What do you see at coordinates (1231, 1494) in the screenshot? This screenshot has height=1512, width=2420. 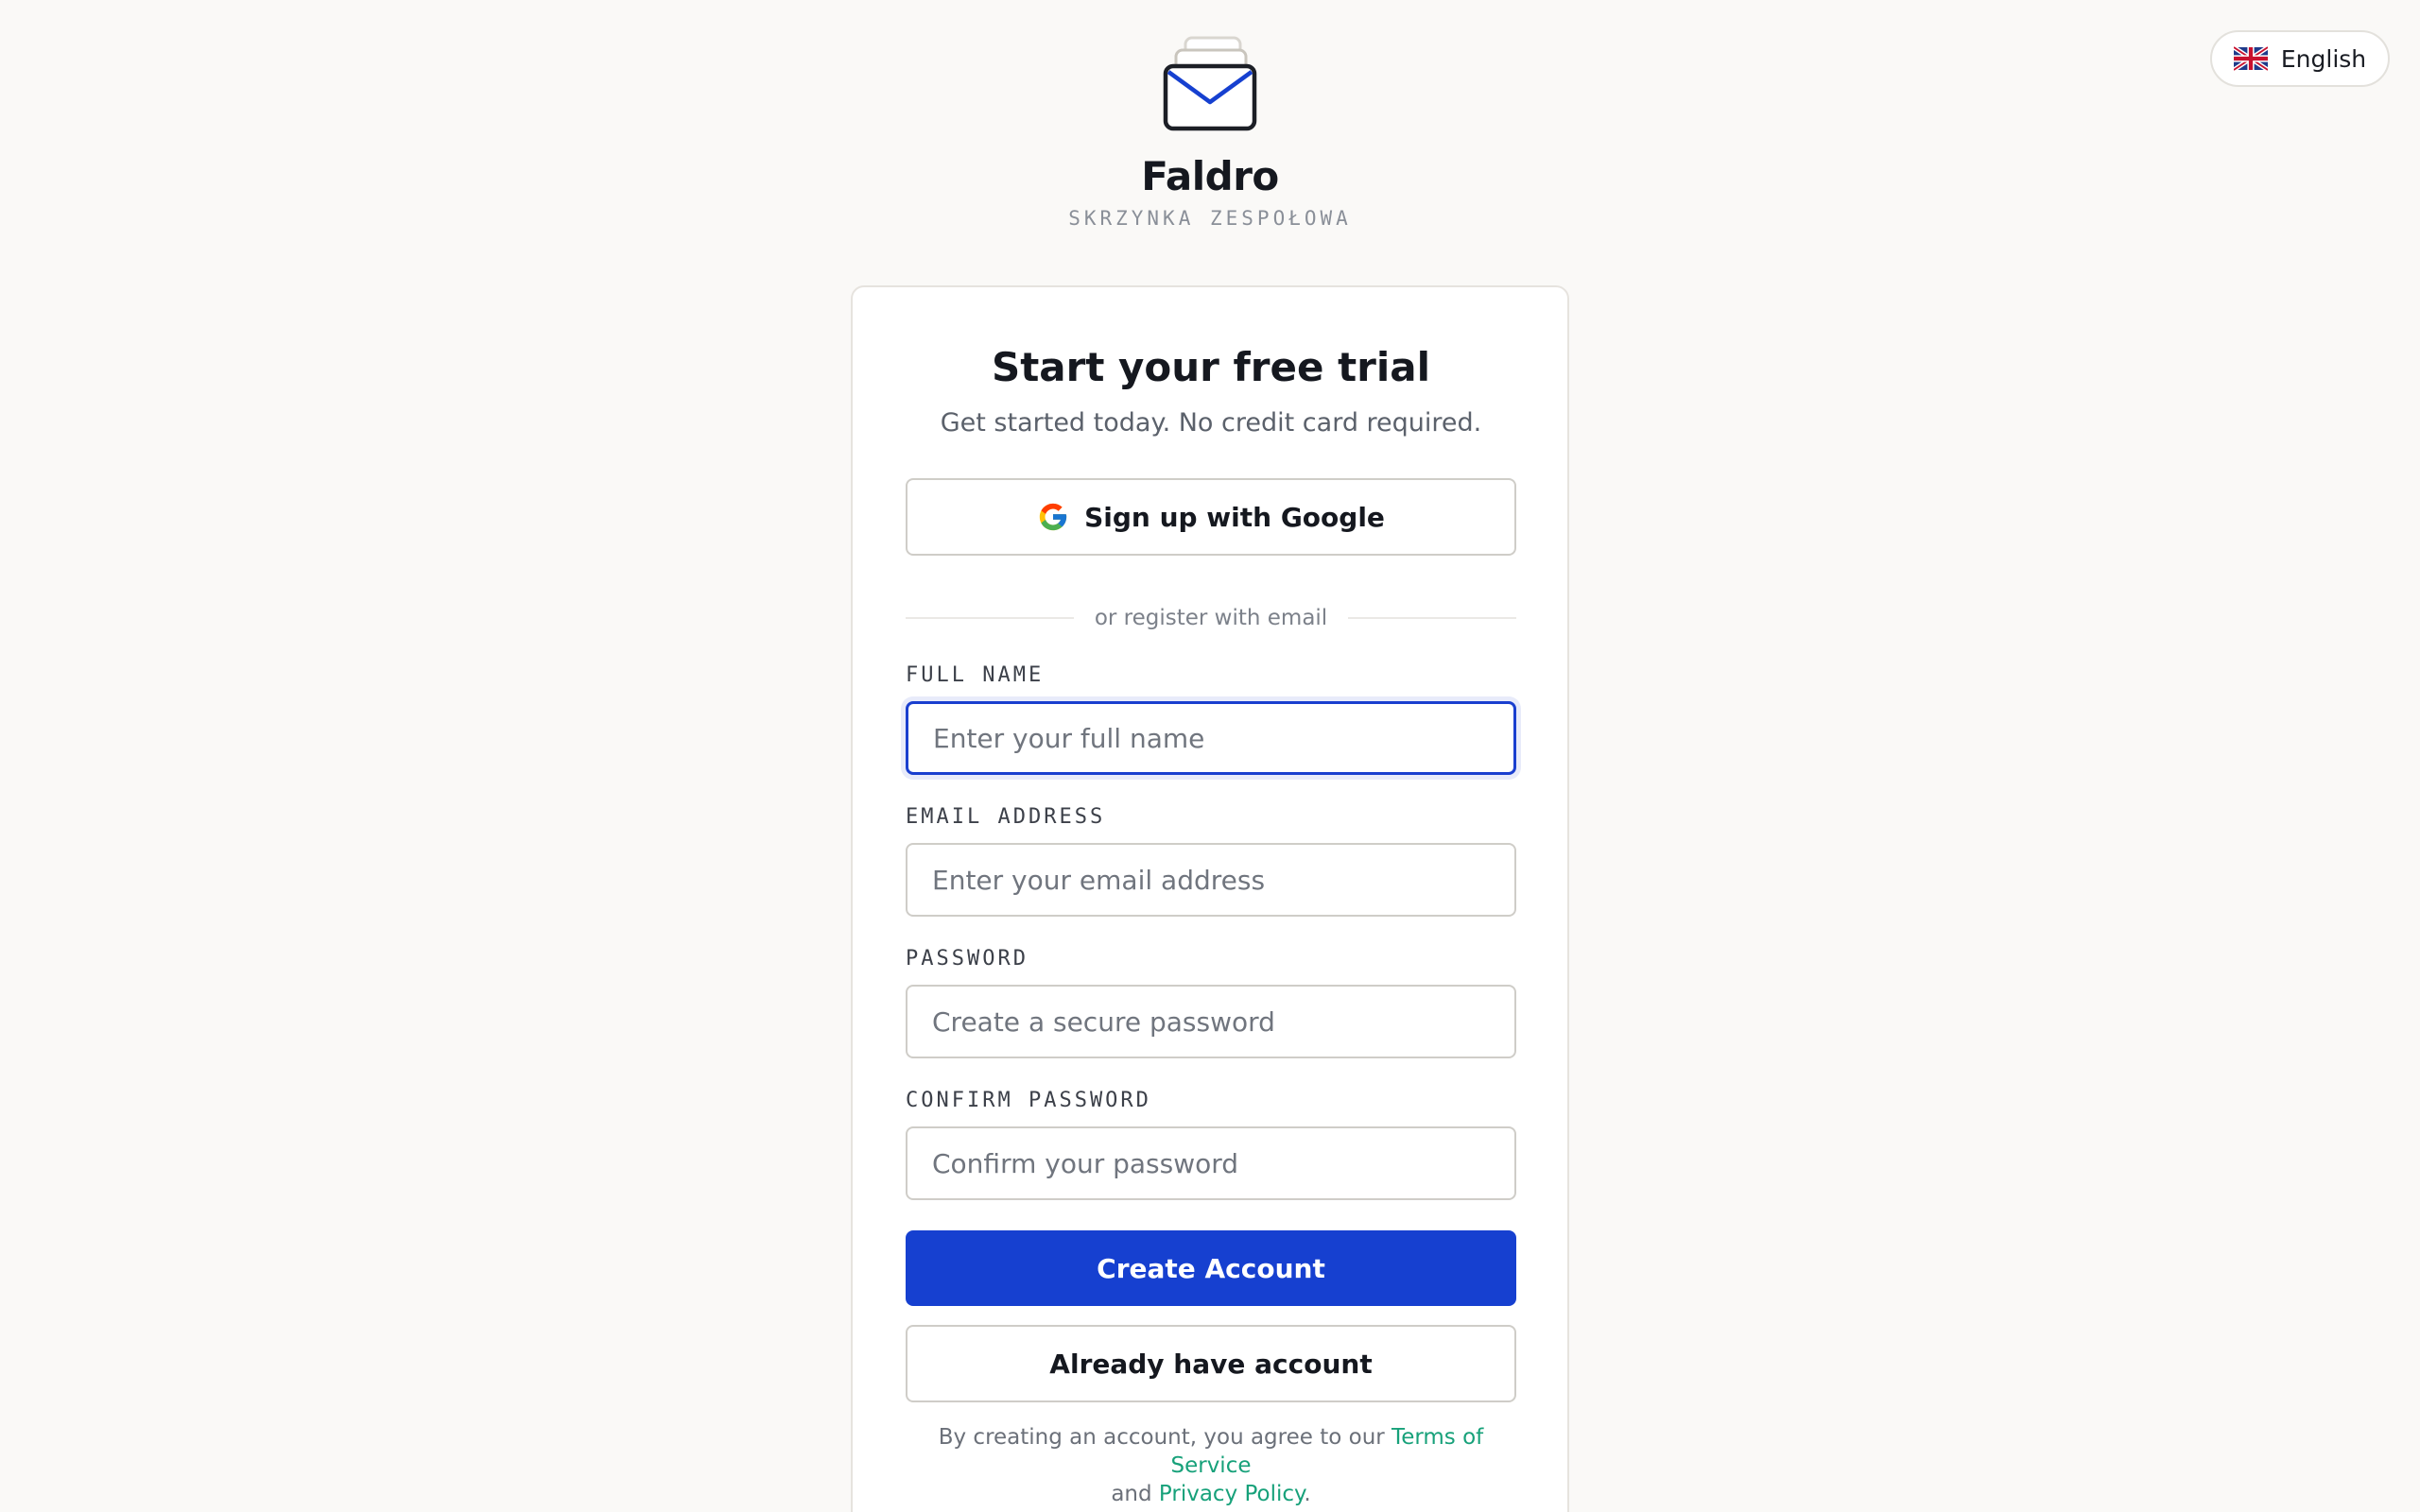 I see `privacy-link: Privacy Policy` at bounding box center [1231, 1494].